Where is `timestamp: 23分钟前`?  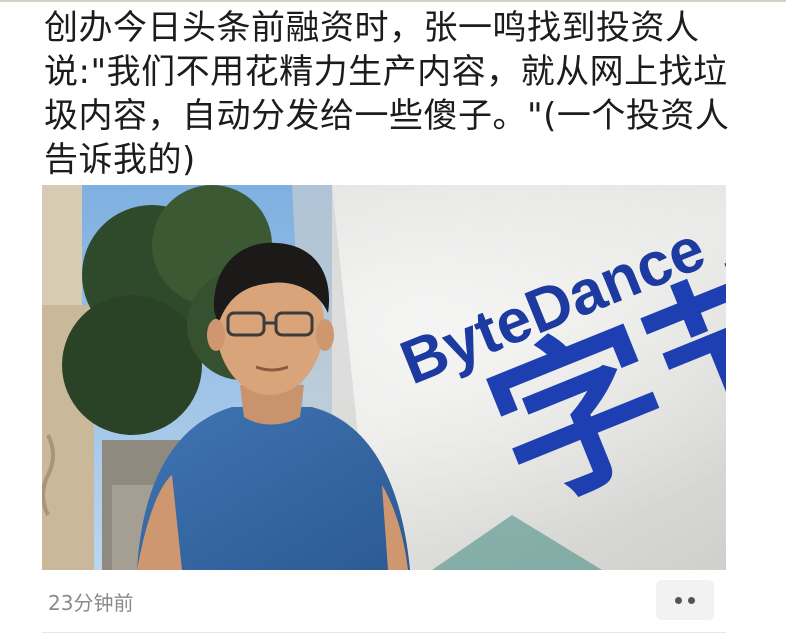 timestamp: 23分钟前 is located at coordinates (91, 603).